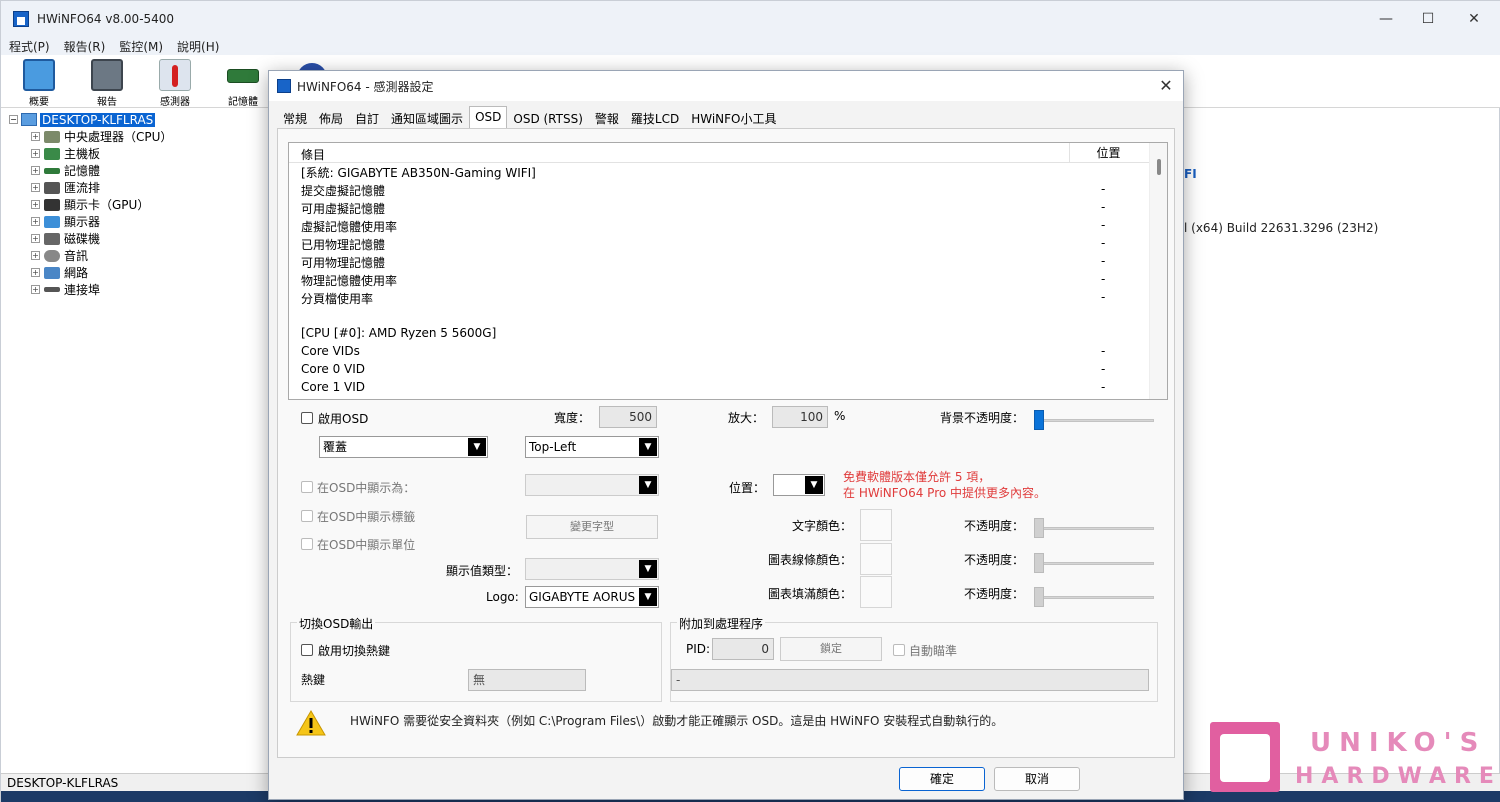 The height and width of the screenshot is (802, 1500). Describe the element at coordinates (721, 389) in the screenshot. I see `list-item: Core 1 VID -` at that location.